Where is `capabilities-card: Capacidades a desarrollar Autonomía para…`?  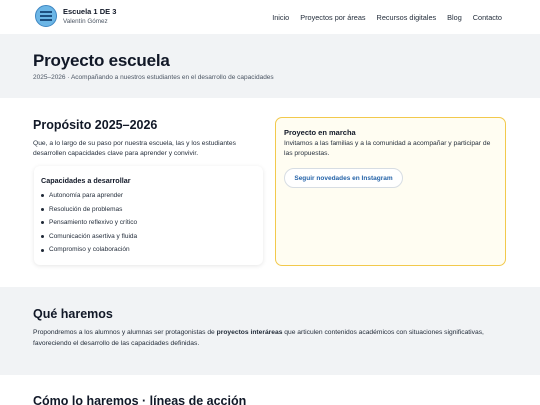
capabilities-card: Capacidades a desarrollar Autonomía para… is located at coordinates (148, 215).